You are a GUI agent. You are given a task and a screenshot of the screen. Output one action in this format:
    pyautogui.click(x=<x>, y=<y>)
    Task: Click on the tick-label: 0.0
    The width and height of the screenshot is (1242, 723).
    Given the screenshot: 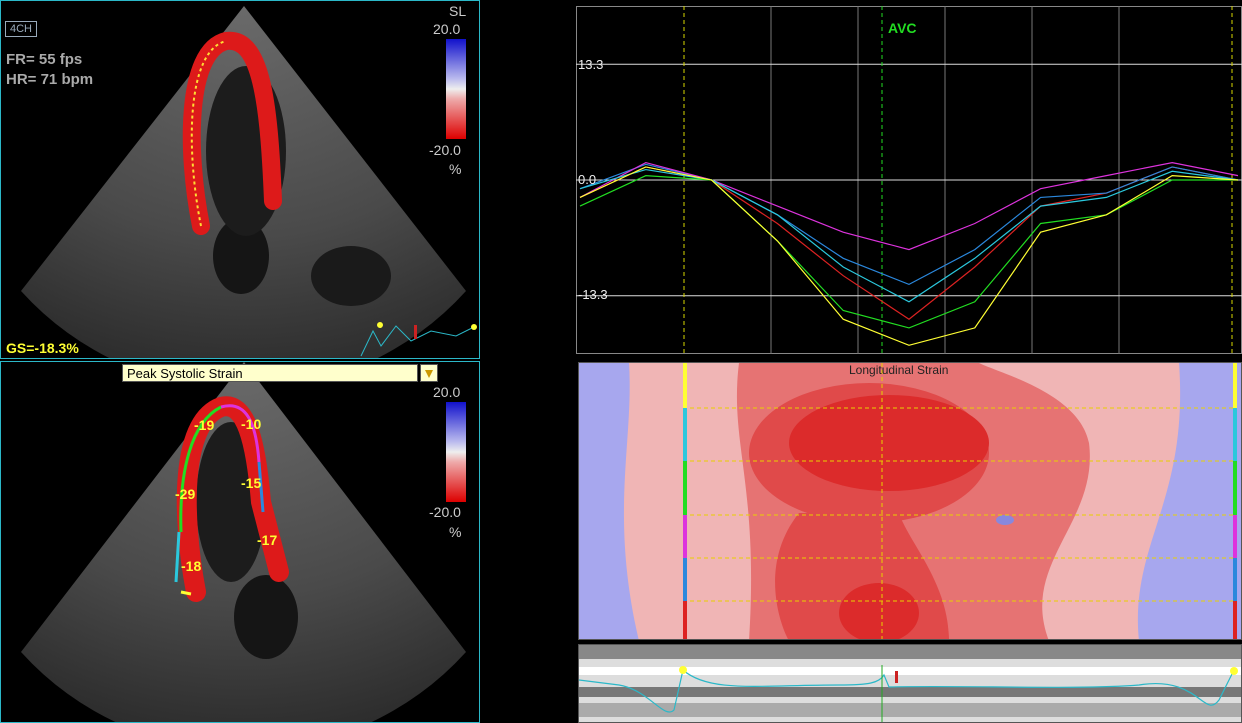 What is the action you would take?
    pyautogui.click(x=587, y=179)
    